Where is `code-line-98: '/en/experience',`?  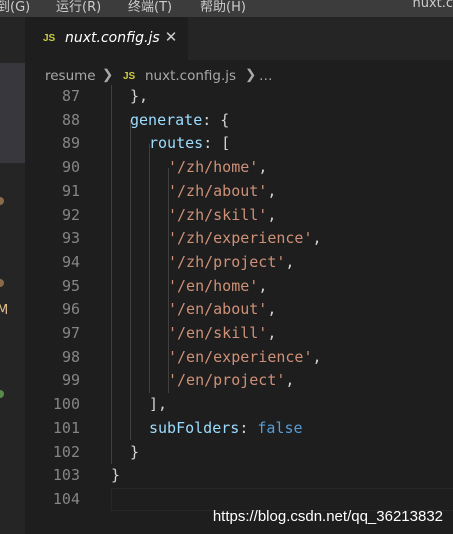
code-line-98: '/en/experience', is located at coordinates (245, 356).